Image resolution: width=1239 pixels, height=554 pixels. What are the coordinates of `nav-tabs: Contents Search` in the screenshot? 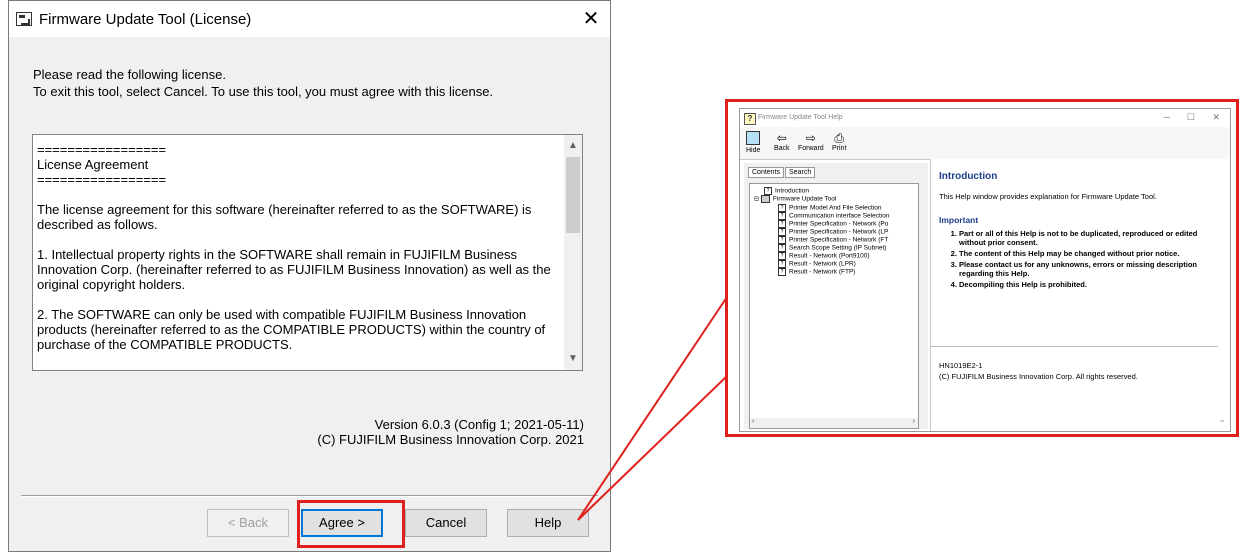 It's located at (782, 172).